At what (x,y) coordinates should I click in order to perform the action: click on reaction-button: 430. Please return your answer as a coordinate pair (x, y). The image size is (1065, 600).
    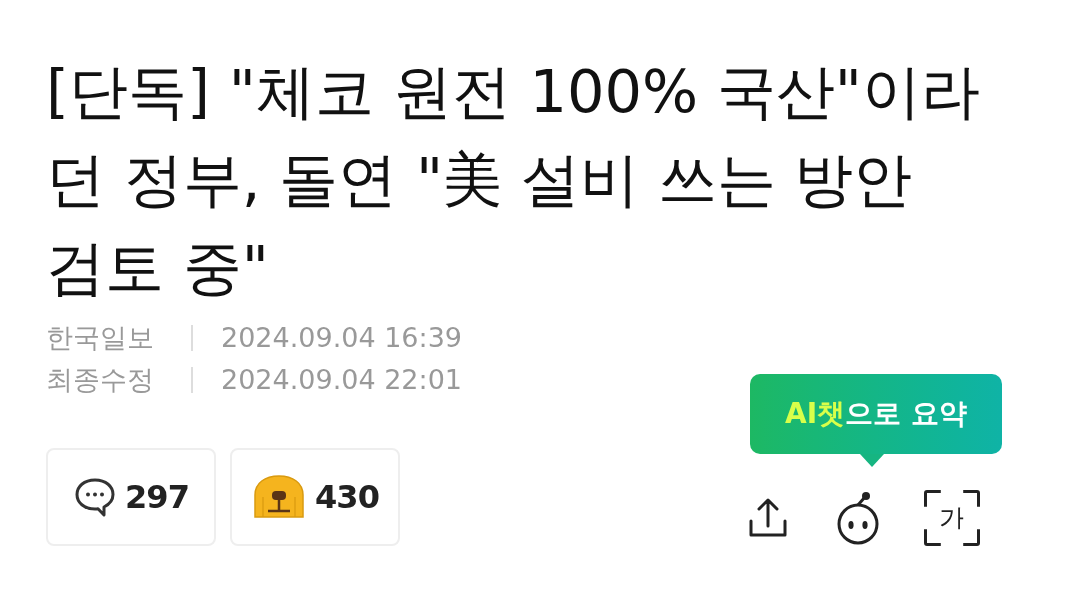
    Looking at the image, I should click on (315, 497).